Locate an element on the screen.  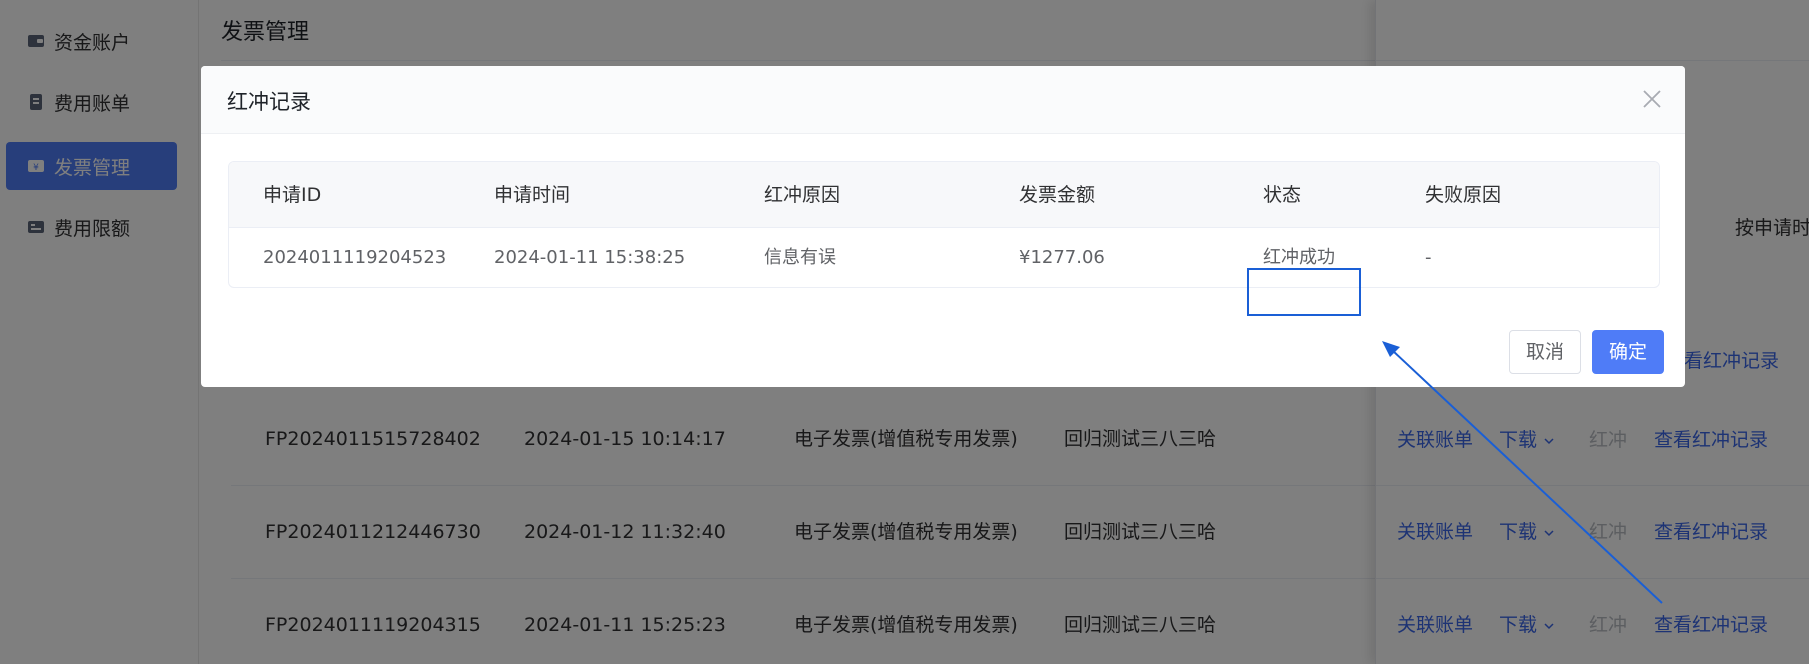
column-header: 失败原因 is located at coordinates (1463, 195).